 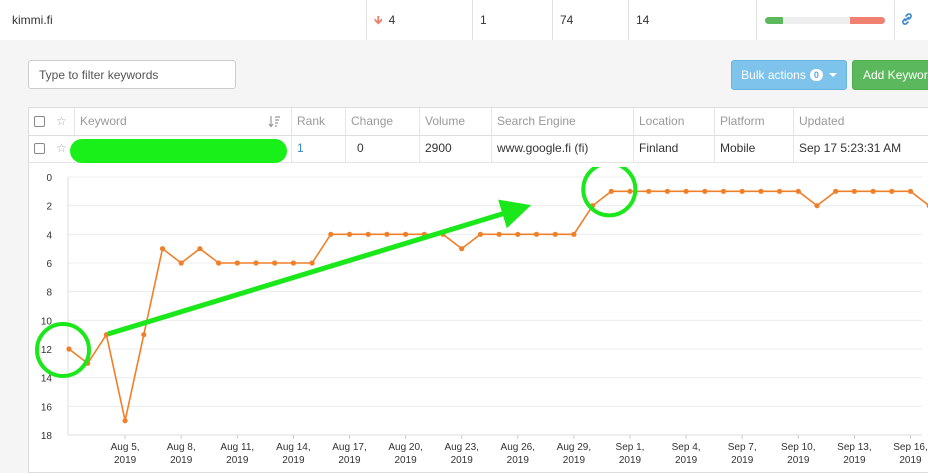 What do you see at coordinates (49, 207) in the screenshot?
I see `y-tick-label: 2` at bounding box center [49, 207].